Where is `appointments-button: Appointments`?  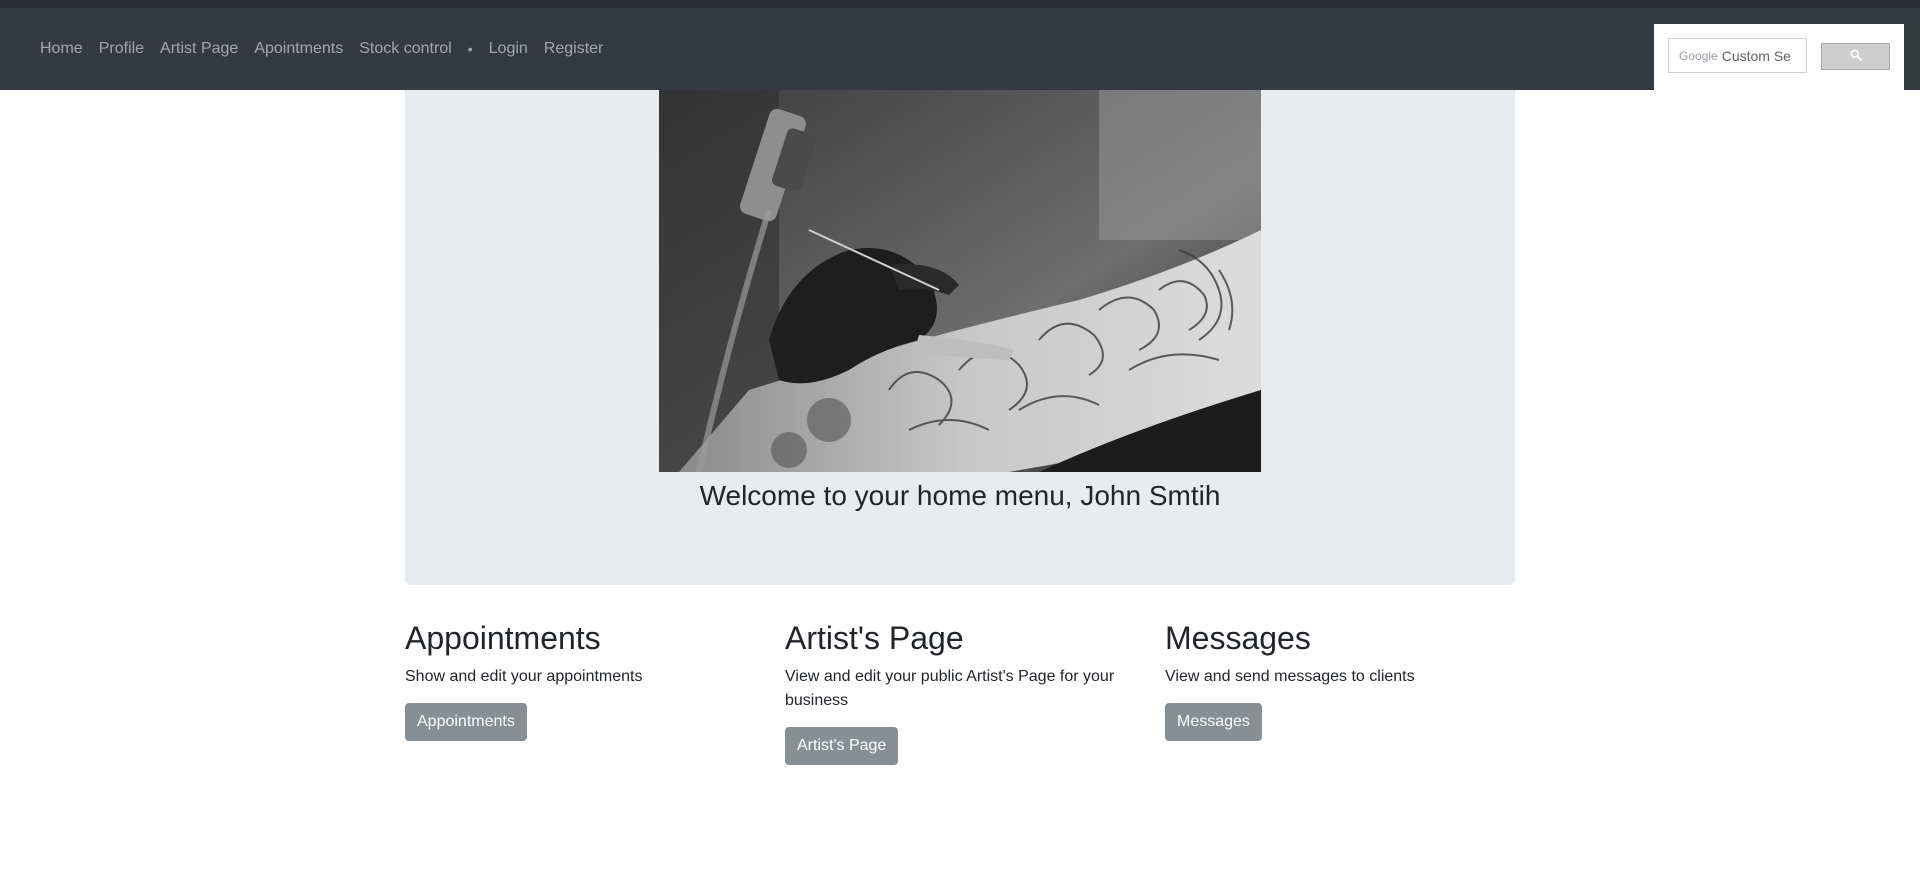
appointments-button: Appointments is located at coordinates (466, 722).